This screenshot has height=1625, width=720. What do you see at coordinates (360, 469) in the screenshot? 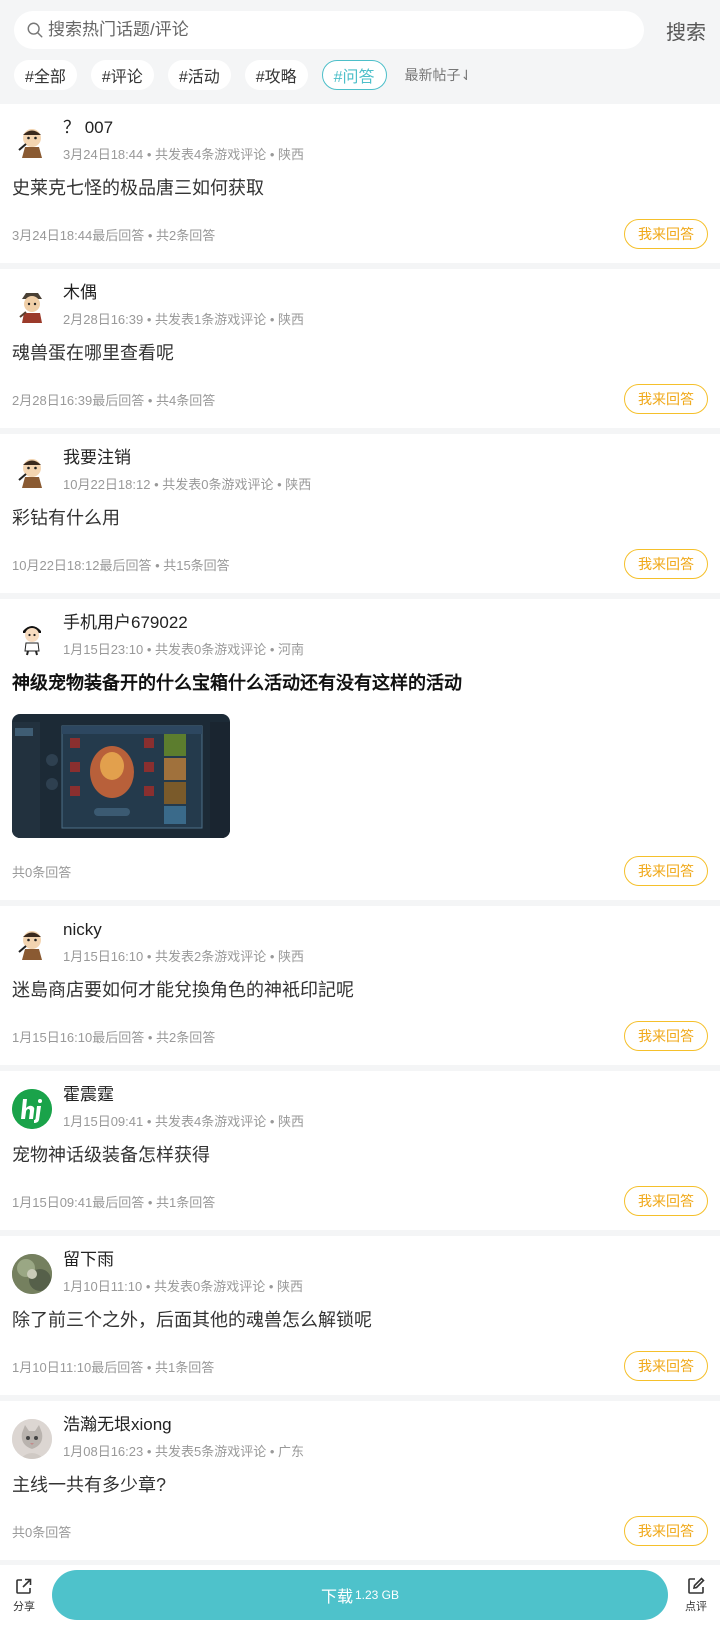
I see `user-row: 我要注销 10月22日18:12 • 共发表0条游戏评论 • 陕西` at bounding box center [360, 469].